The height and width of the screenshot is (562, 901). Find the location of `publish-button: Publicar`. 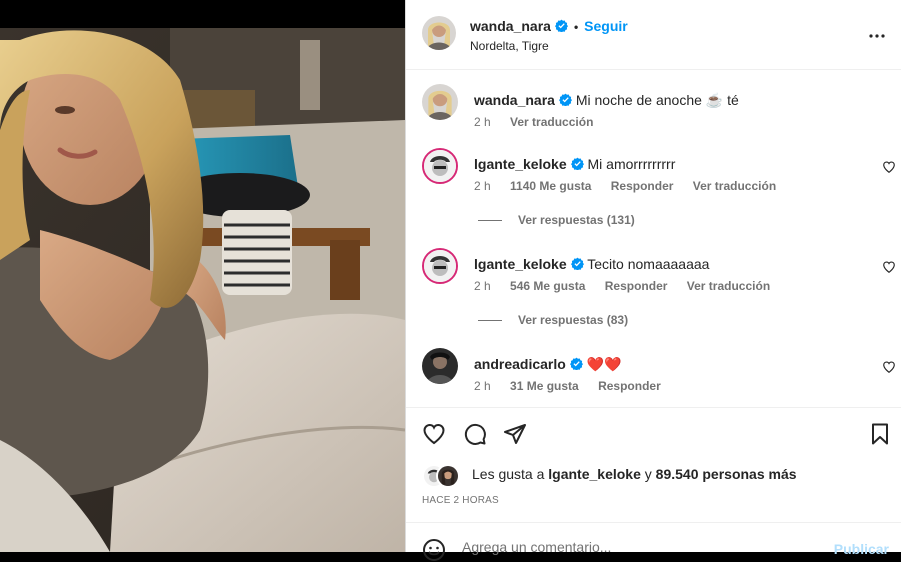

publish-button: Publicar is located at coordinates (861, 549).